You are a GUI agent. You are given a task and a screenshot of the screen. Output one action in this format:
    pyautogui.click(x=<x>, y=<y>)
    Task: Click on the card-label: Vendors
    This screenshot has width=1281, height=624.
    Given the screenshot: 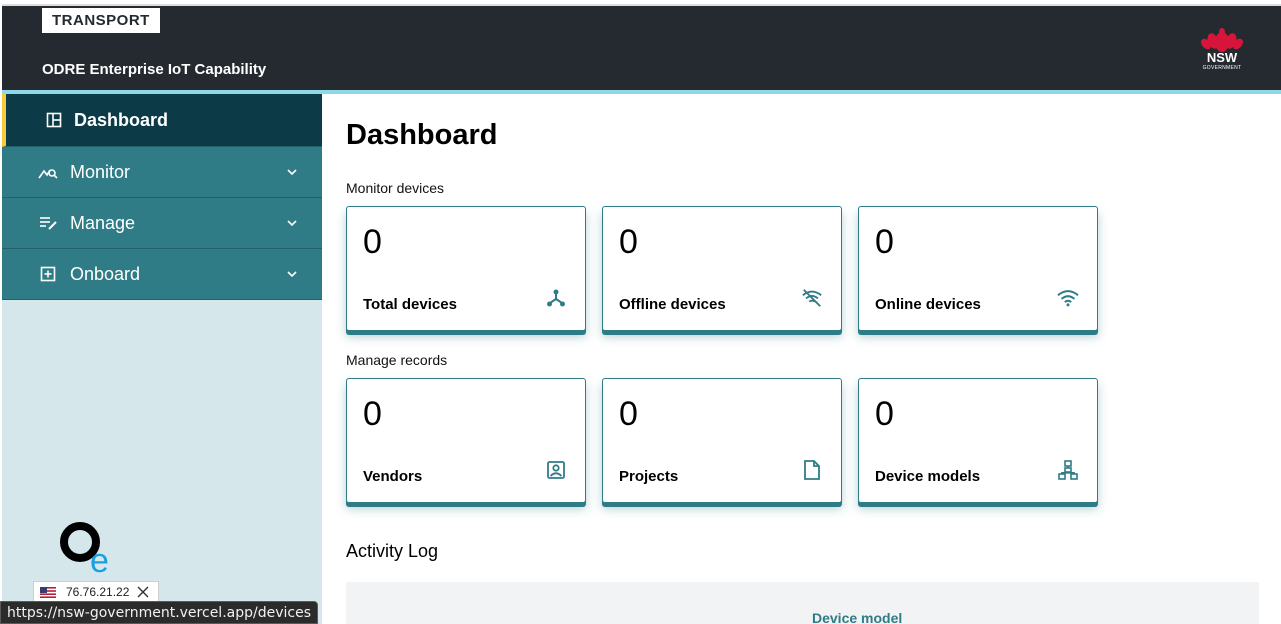 What is the action you would take?
    pyautogui.click(x=393, y=476)
    